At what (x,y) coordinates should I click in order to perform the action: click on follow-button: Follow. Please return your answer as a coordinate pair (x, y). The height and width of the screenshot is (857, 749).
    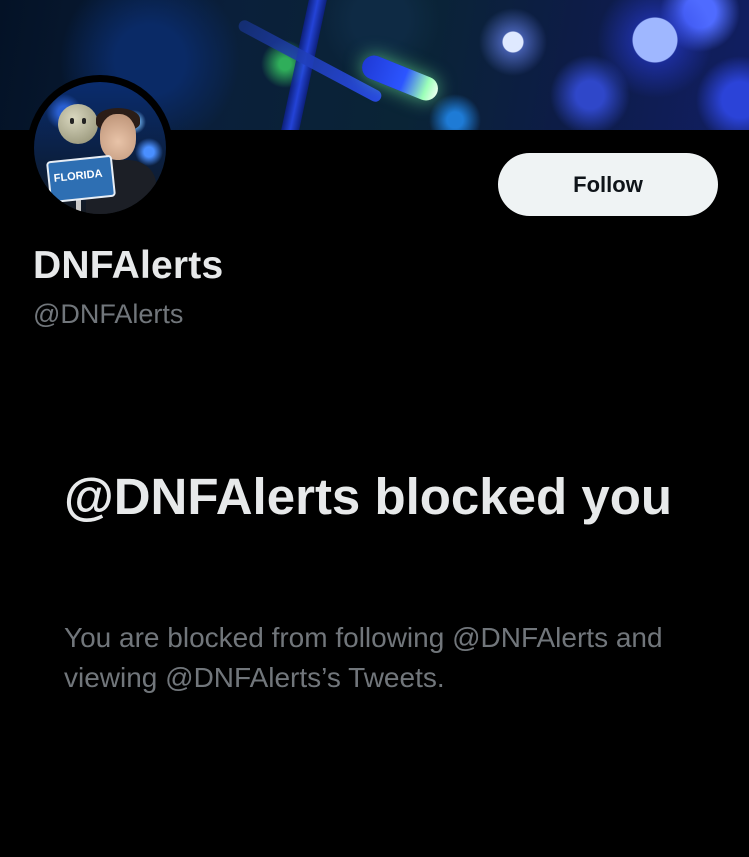
    Looking at the image, I should click on (608, 184).